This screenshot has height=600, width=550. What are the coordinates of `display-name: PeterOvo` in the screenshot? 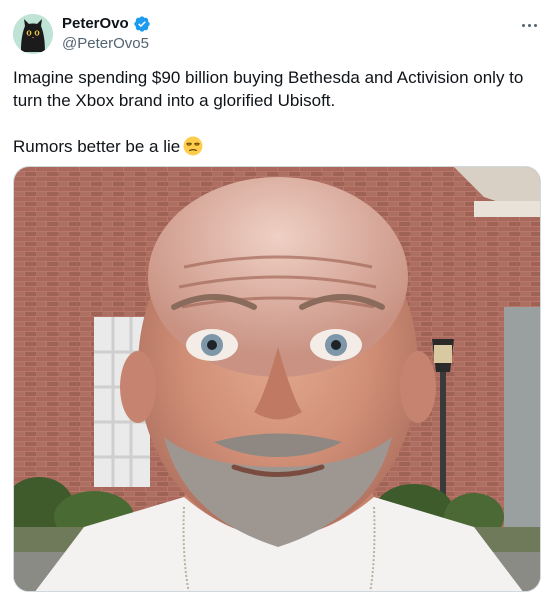 It's located at (95, 24).